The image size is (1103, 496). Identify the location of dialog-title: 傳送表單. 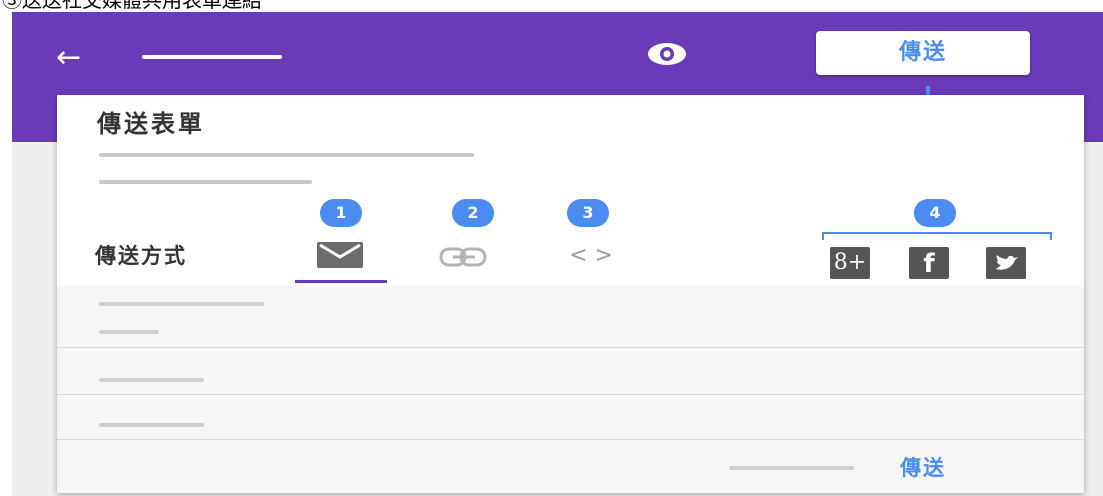
(151, 124).